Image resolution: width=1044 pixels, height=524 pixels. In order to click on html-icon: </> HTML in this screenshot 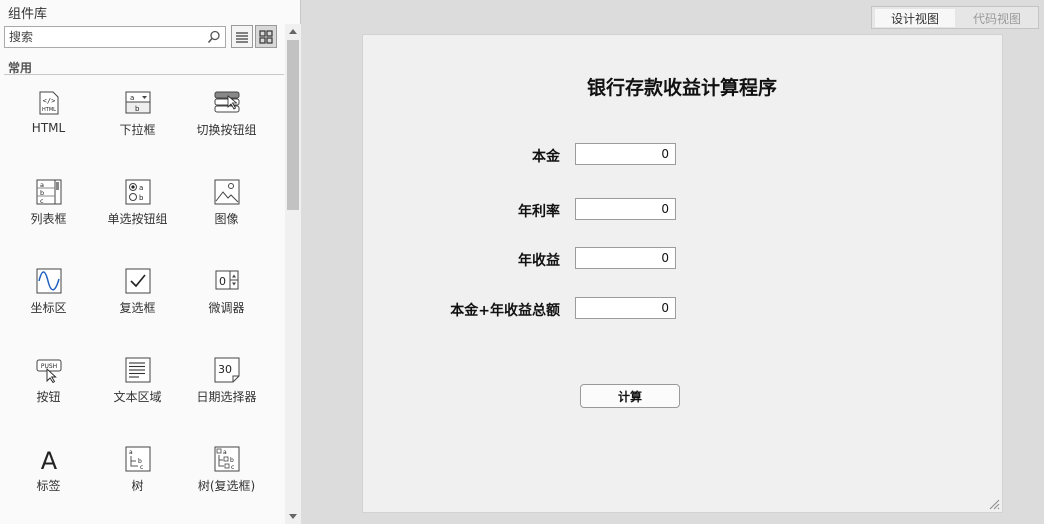, I will do `click(49, 103)`.